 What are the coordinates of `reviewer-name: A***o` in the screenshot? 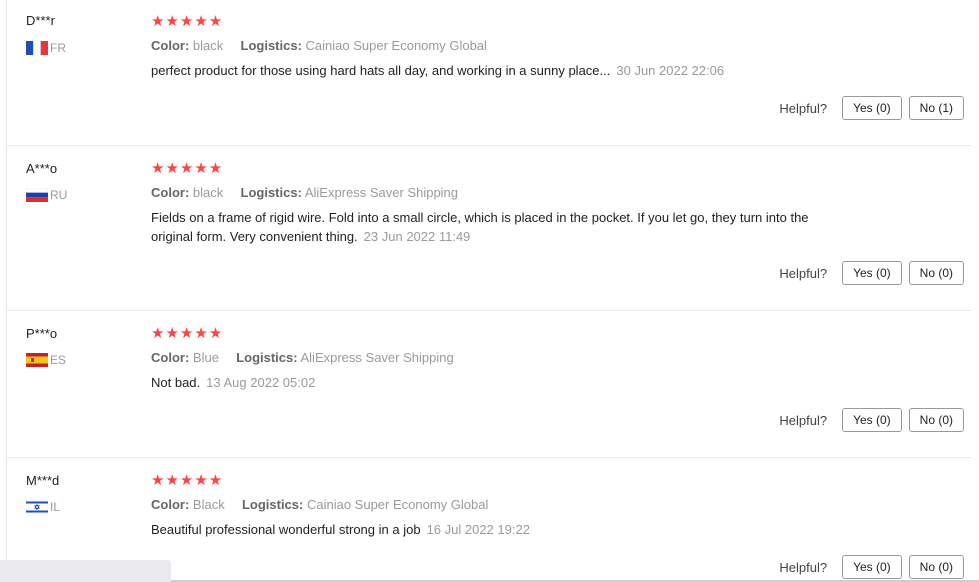 It's located at (42, 168).